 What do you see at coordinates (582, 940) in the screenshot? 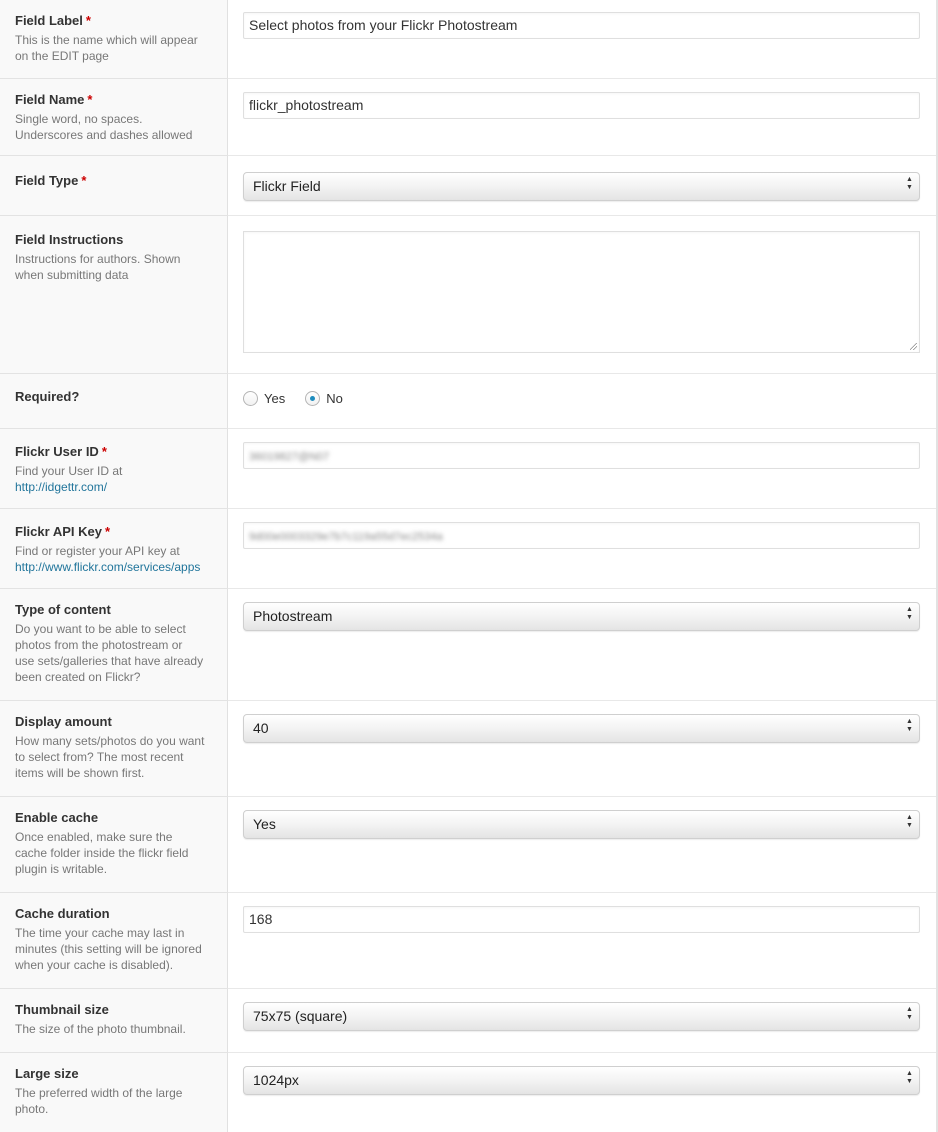
I see `field-cell: 168` at bounding box center [582, 940].